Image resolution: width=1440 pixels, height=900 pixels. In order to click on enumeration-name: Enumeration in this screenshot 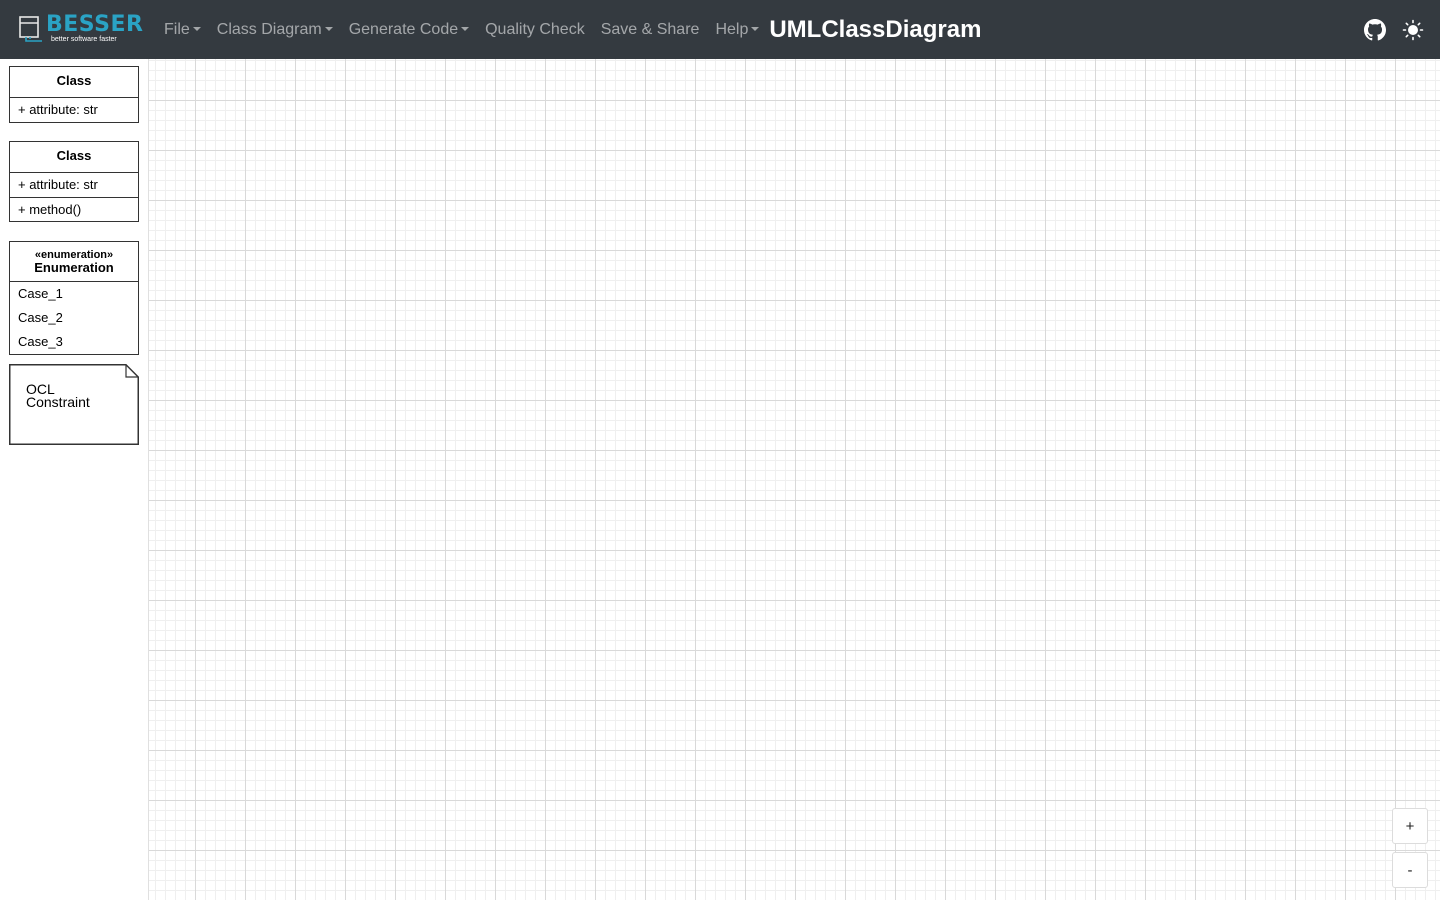, I will do `click(74, 267)`.